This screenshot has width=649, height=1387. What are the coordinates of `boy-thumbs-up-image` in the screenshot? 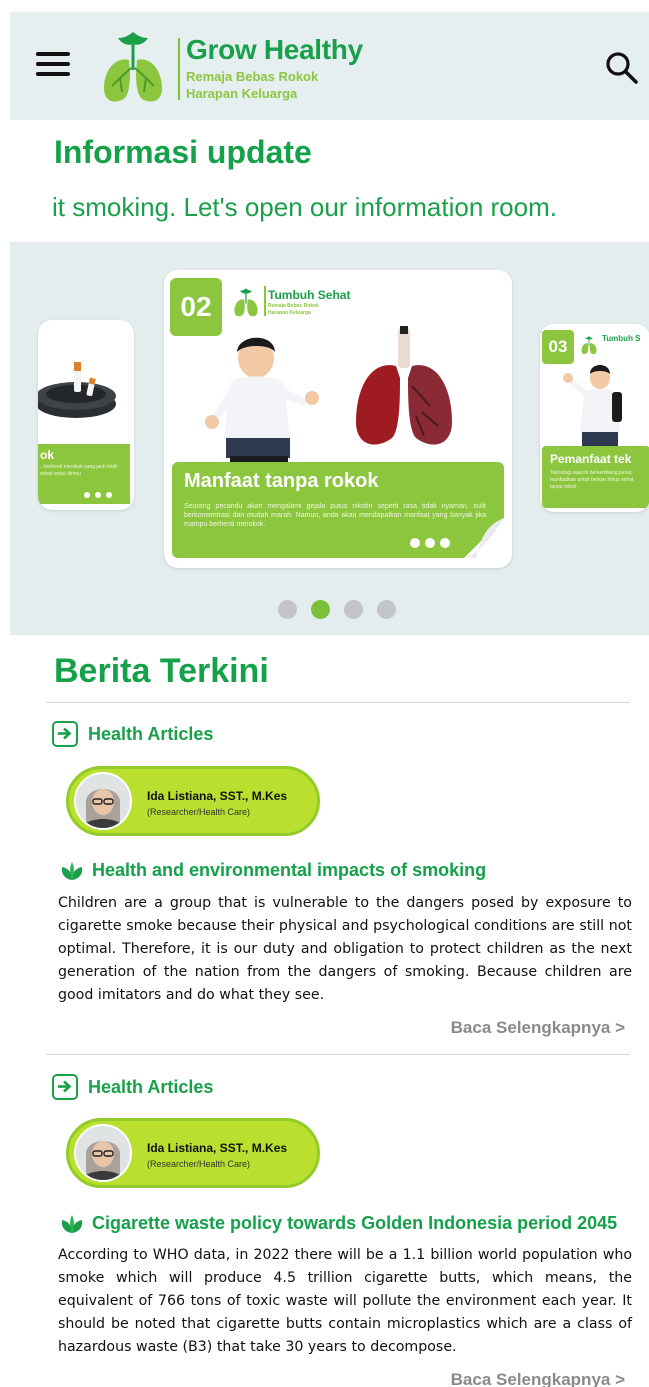 It's located at (262, 399).